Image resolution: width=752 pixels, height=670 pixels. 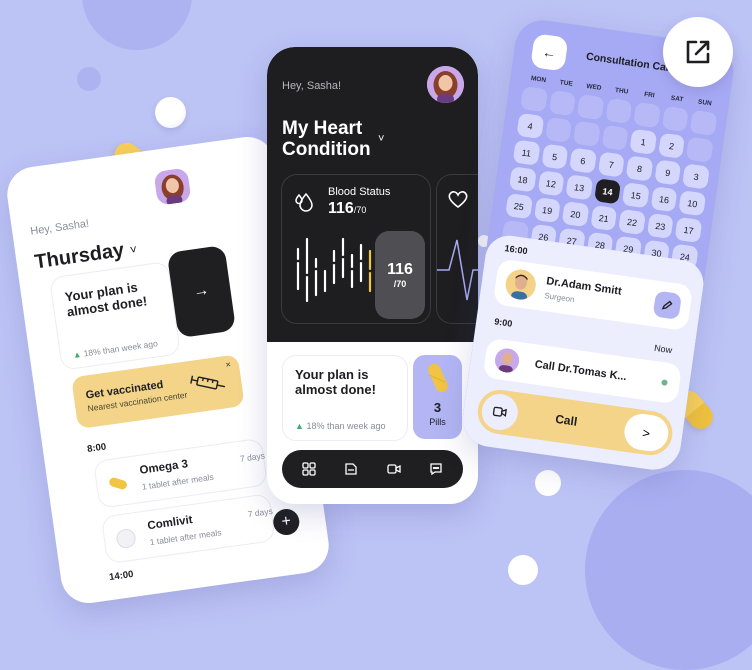 What do you see at coordinates (664, 199) in the screenshot?
I see `calendar-day: 16` at bounding box center [664, 199].